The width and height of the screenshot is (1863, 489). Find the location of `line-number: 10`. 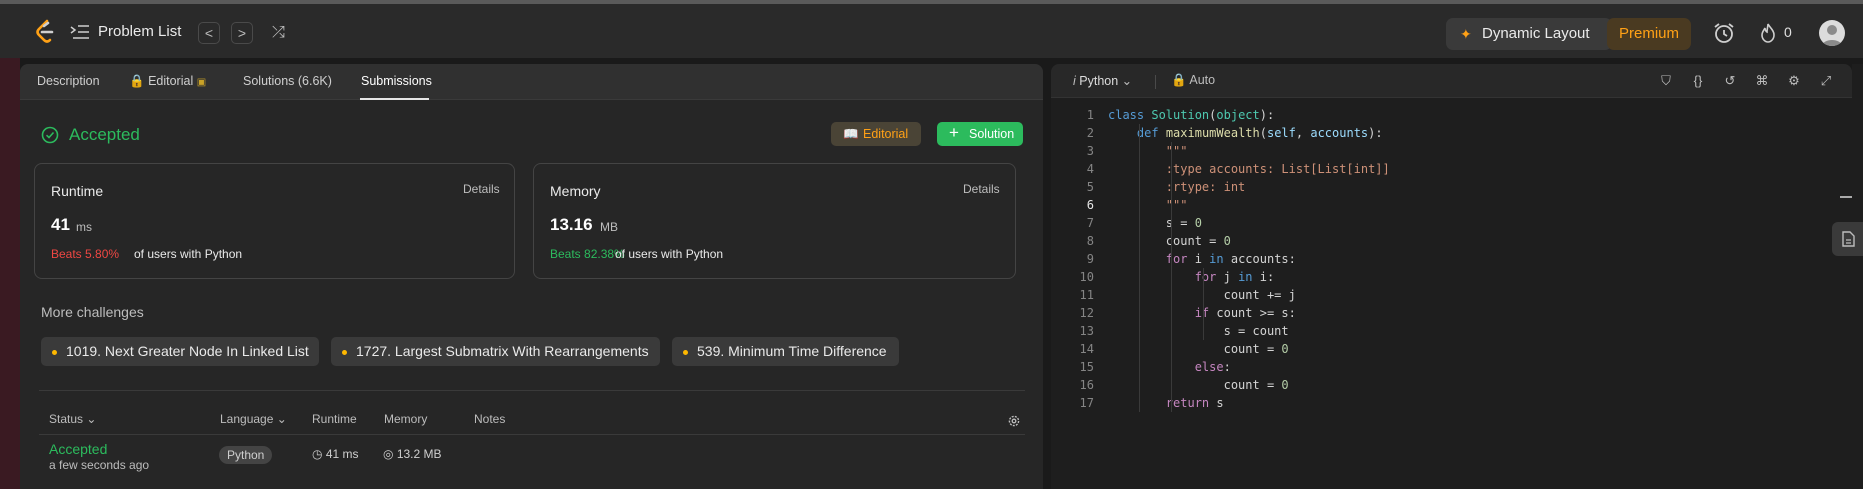

line-number: 10 is located at coordinates (1086, 277).